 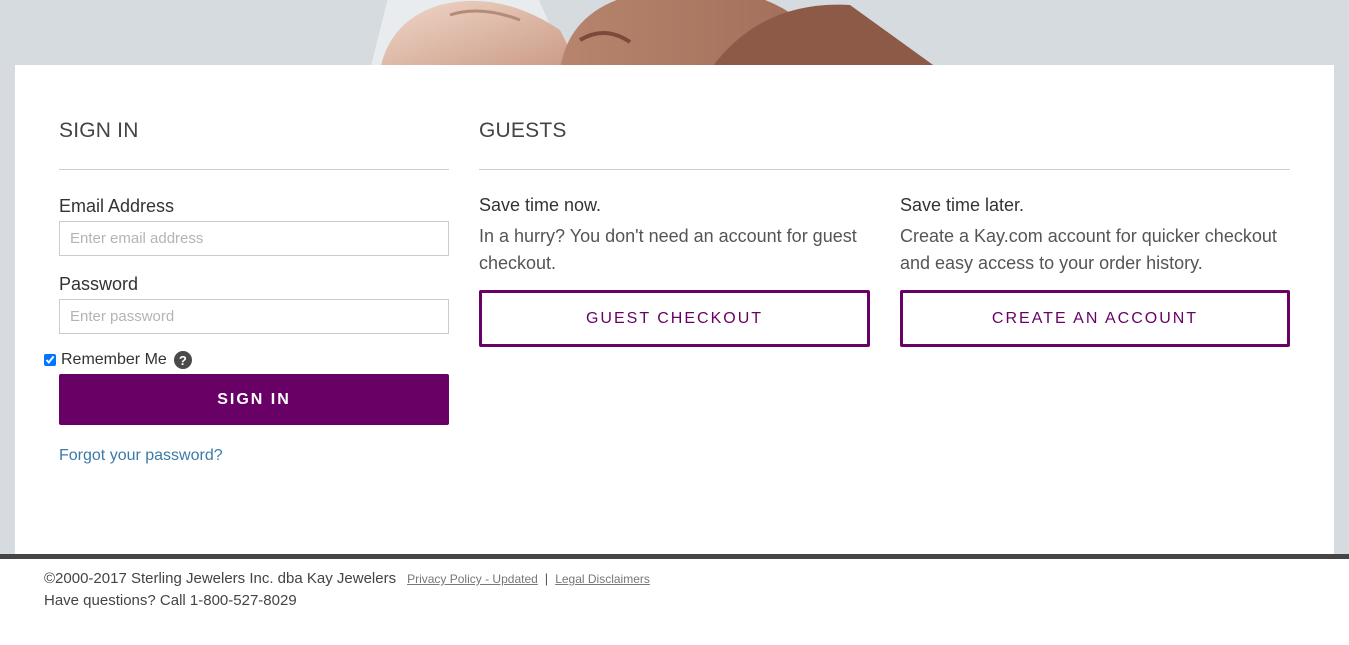 I want to click on password-field, so click(x=254, y=316).